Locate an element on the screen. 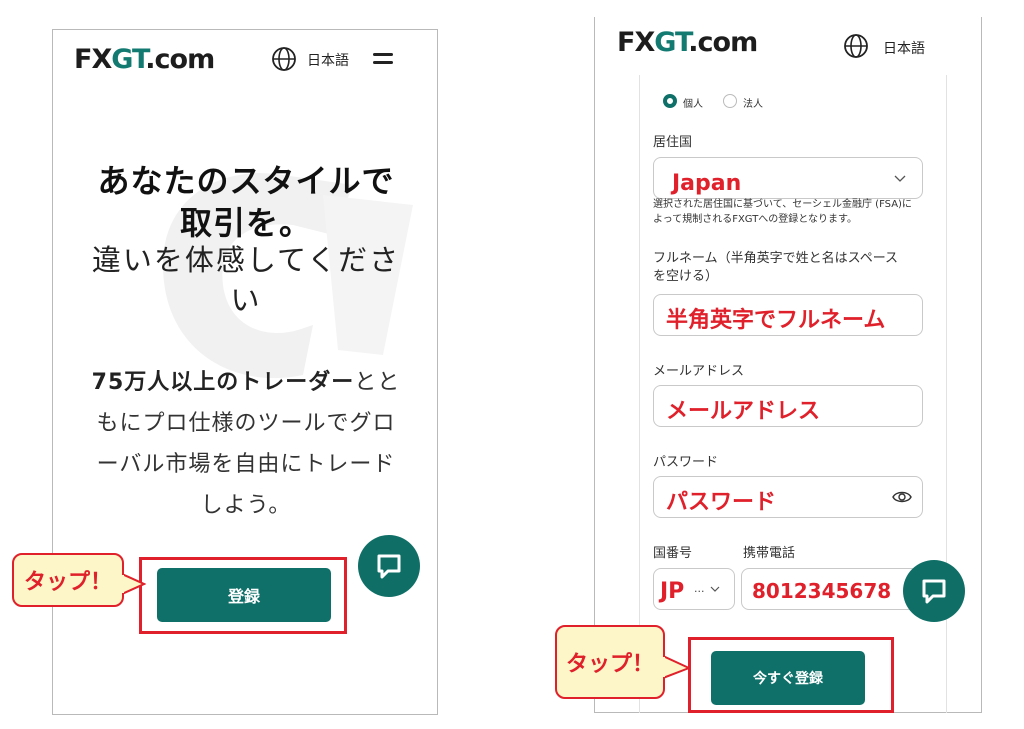  country-select: Japan is located at coordinates (788, 178).